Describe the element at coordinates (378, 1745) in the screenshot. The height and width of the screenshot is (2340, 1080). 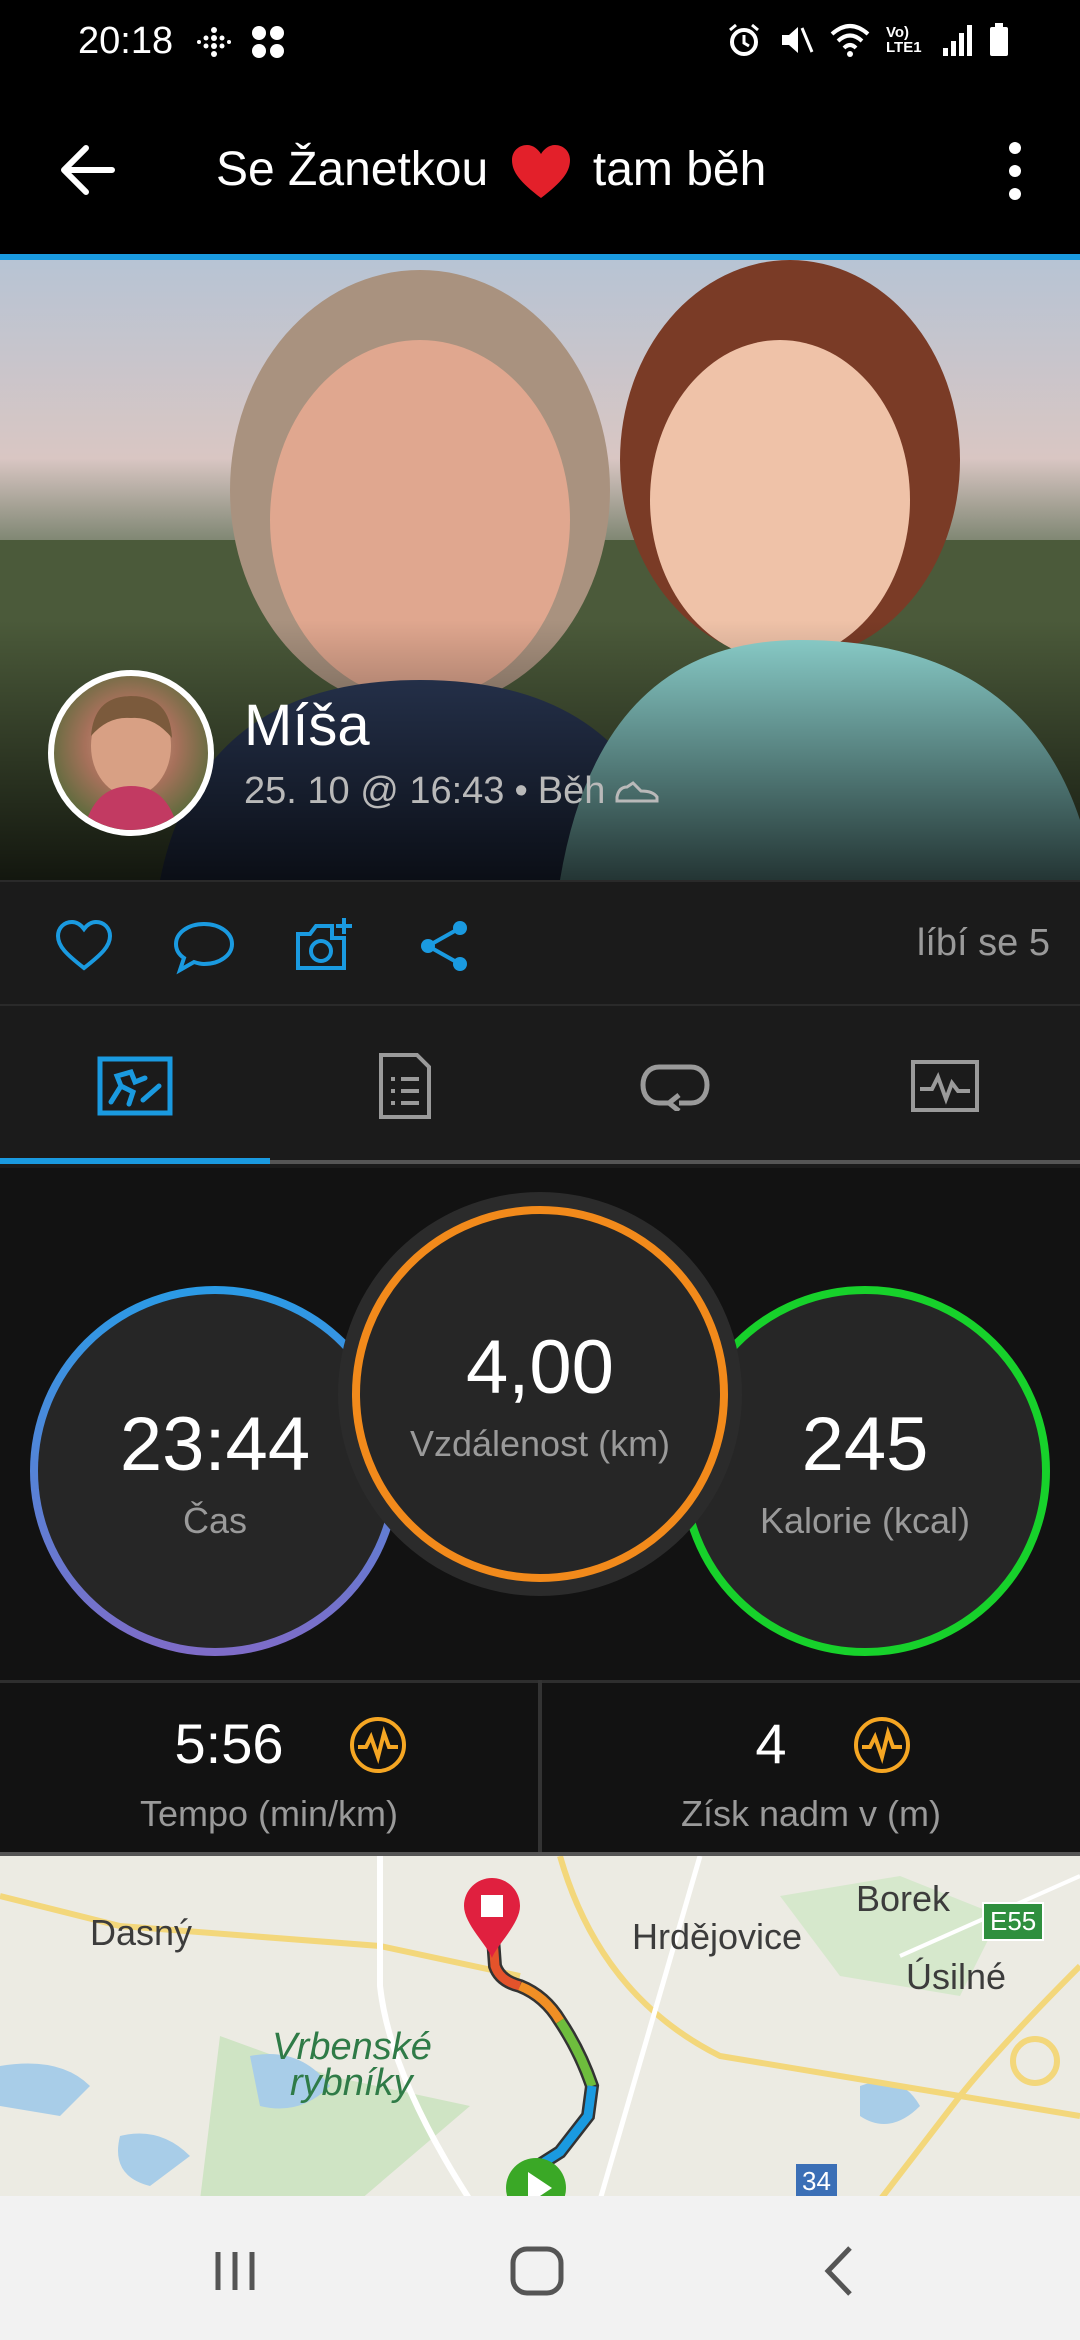
I see `pace-activity-badge-icon` at that location.